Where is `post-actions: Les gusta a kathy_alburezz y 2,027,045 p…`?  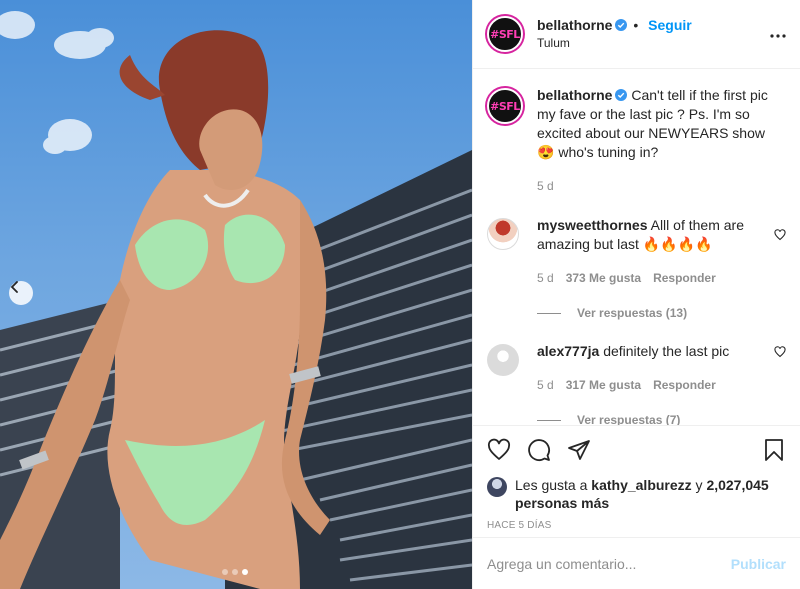 post-actions: Les gusta a kathy_alburezz y 2,027,045 p… is located at coordinates (636, 478).